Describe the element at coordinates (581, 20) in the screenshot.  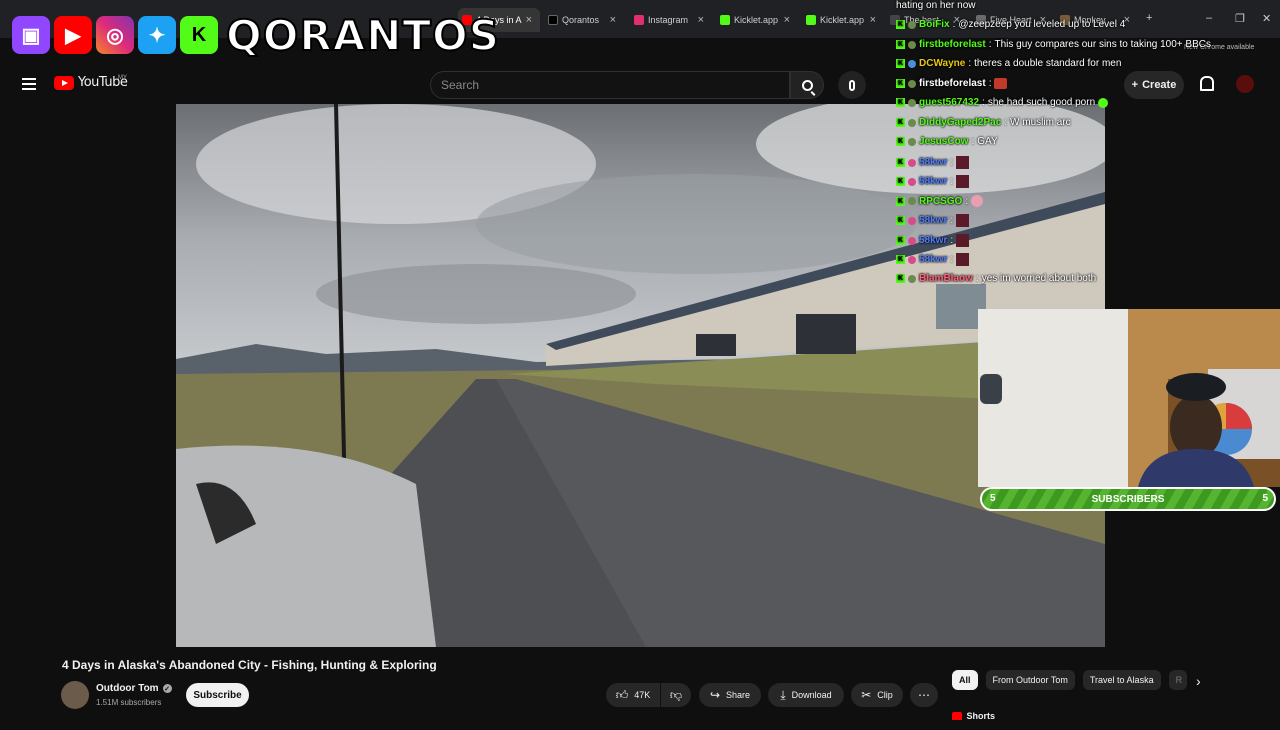
I see `tab-label: Qorantos` at that location.